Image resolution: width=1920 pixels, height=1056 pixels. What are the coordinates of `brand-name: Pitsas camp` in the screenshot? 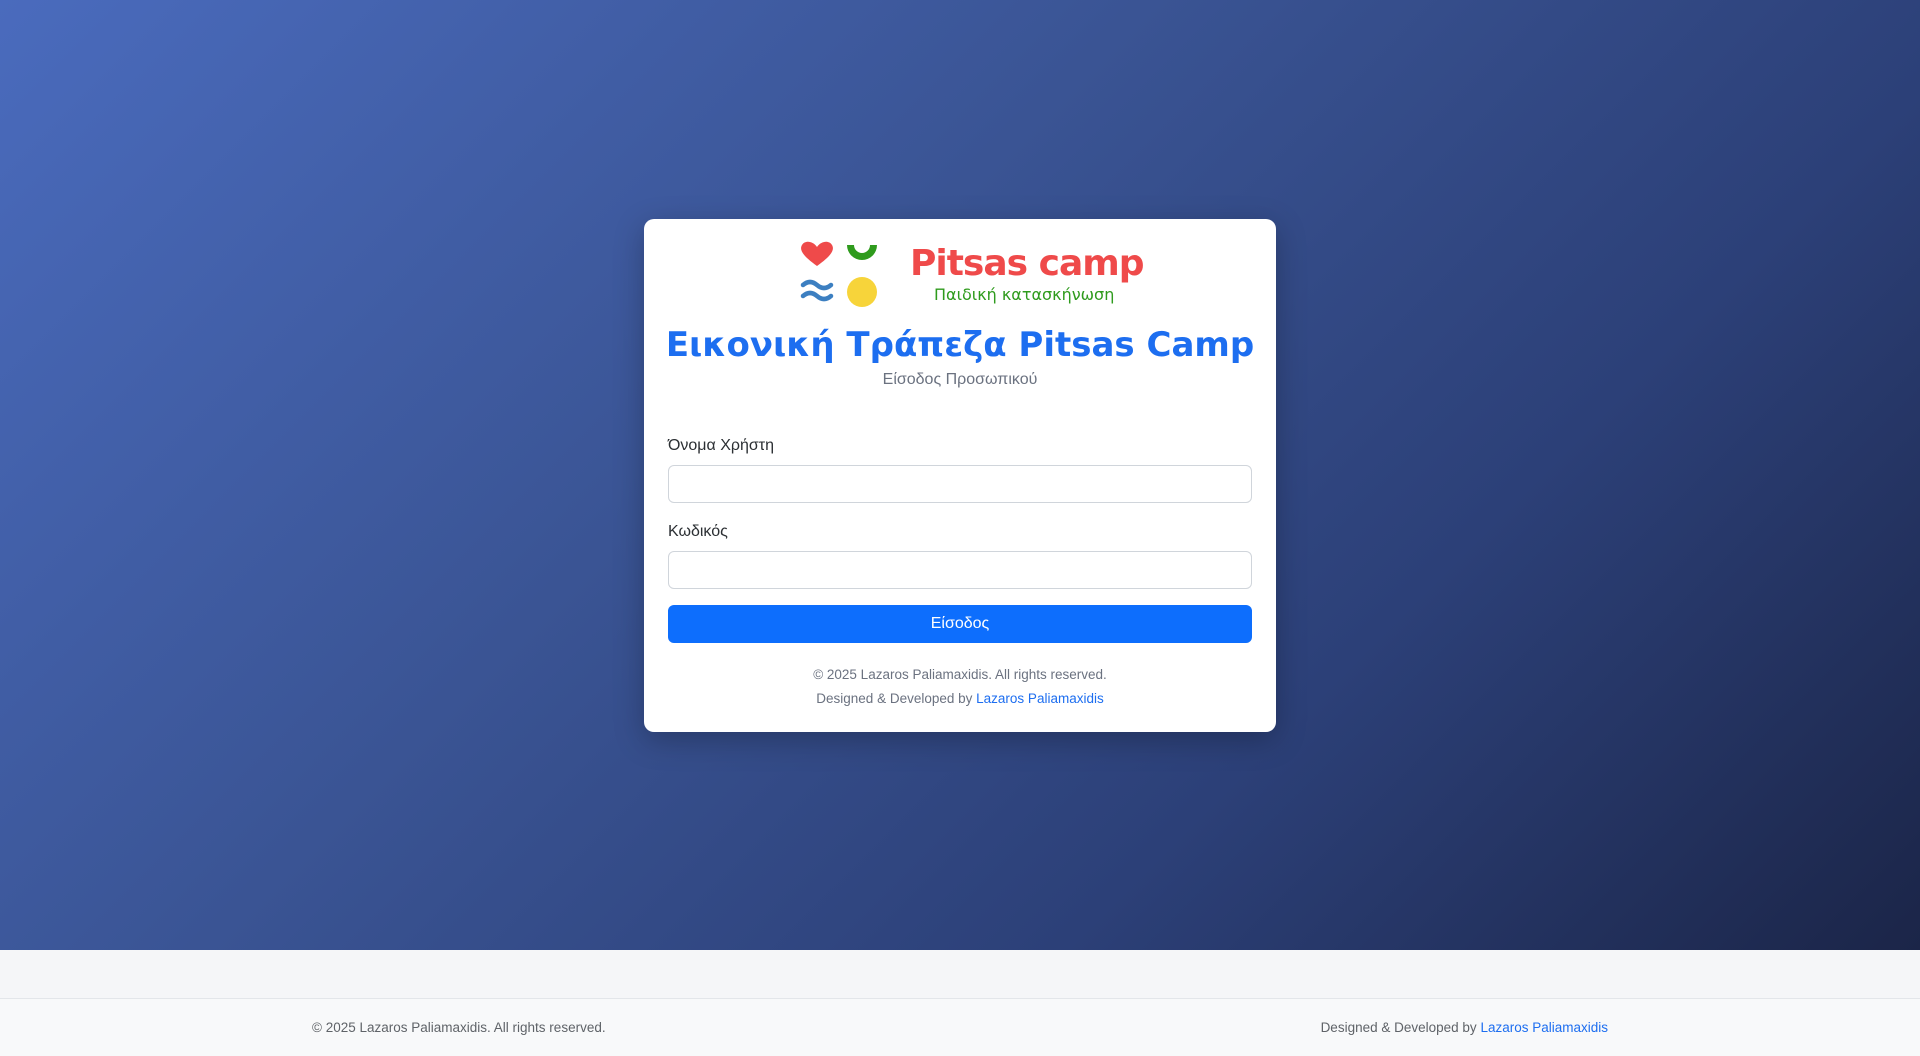 It's located at (1027, 263).